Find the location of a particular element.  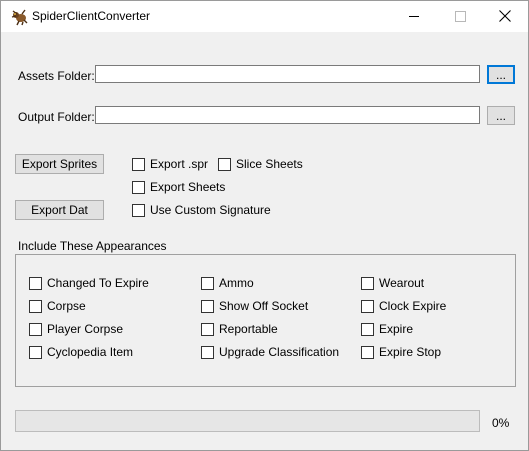

appearance-label: Upgrade Classification is located at coordinates (279, 352).